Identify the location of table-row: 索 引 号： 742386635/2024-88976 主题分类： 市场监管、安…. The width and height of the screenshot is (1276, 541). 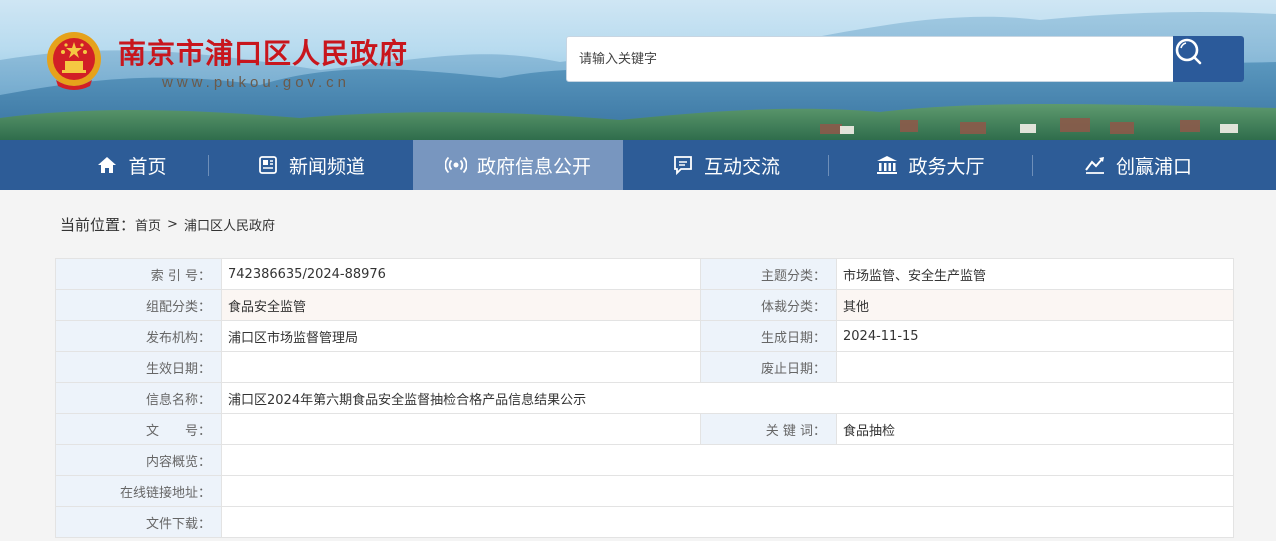
(644, 274).